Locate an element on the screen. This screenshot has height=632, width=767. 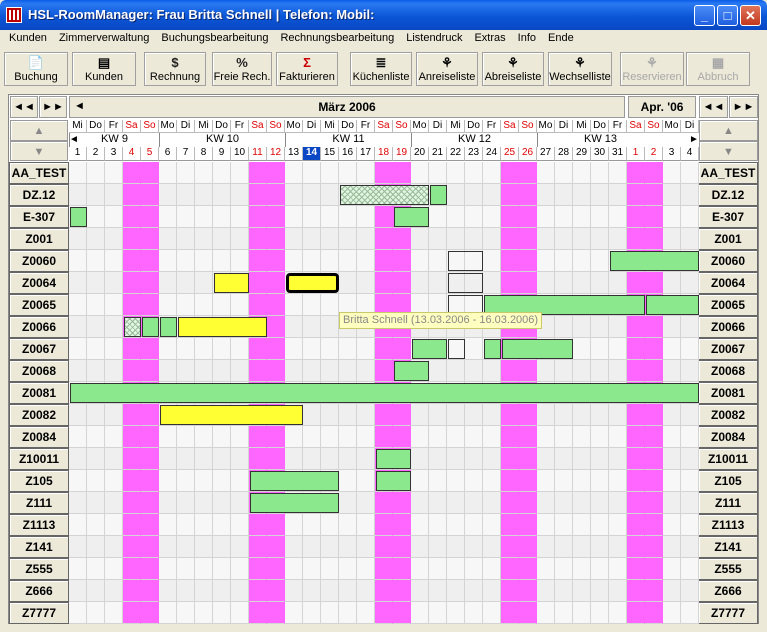
room-label: Z105 is located at coordinates (39, 481).